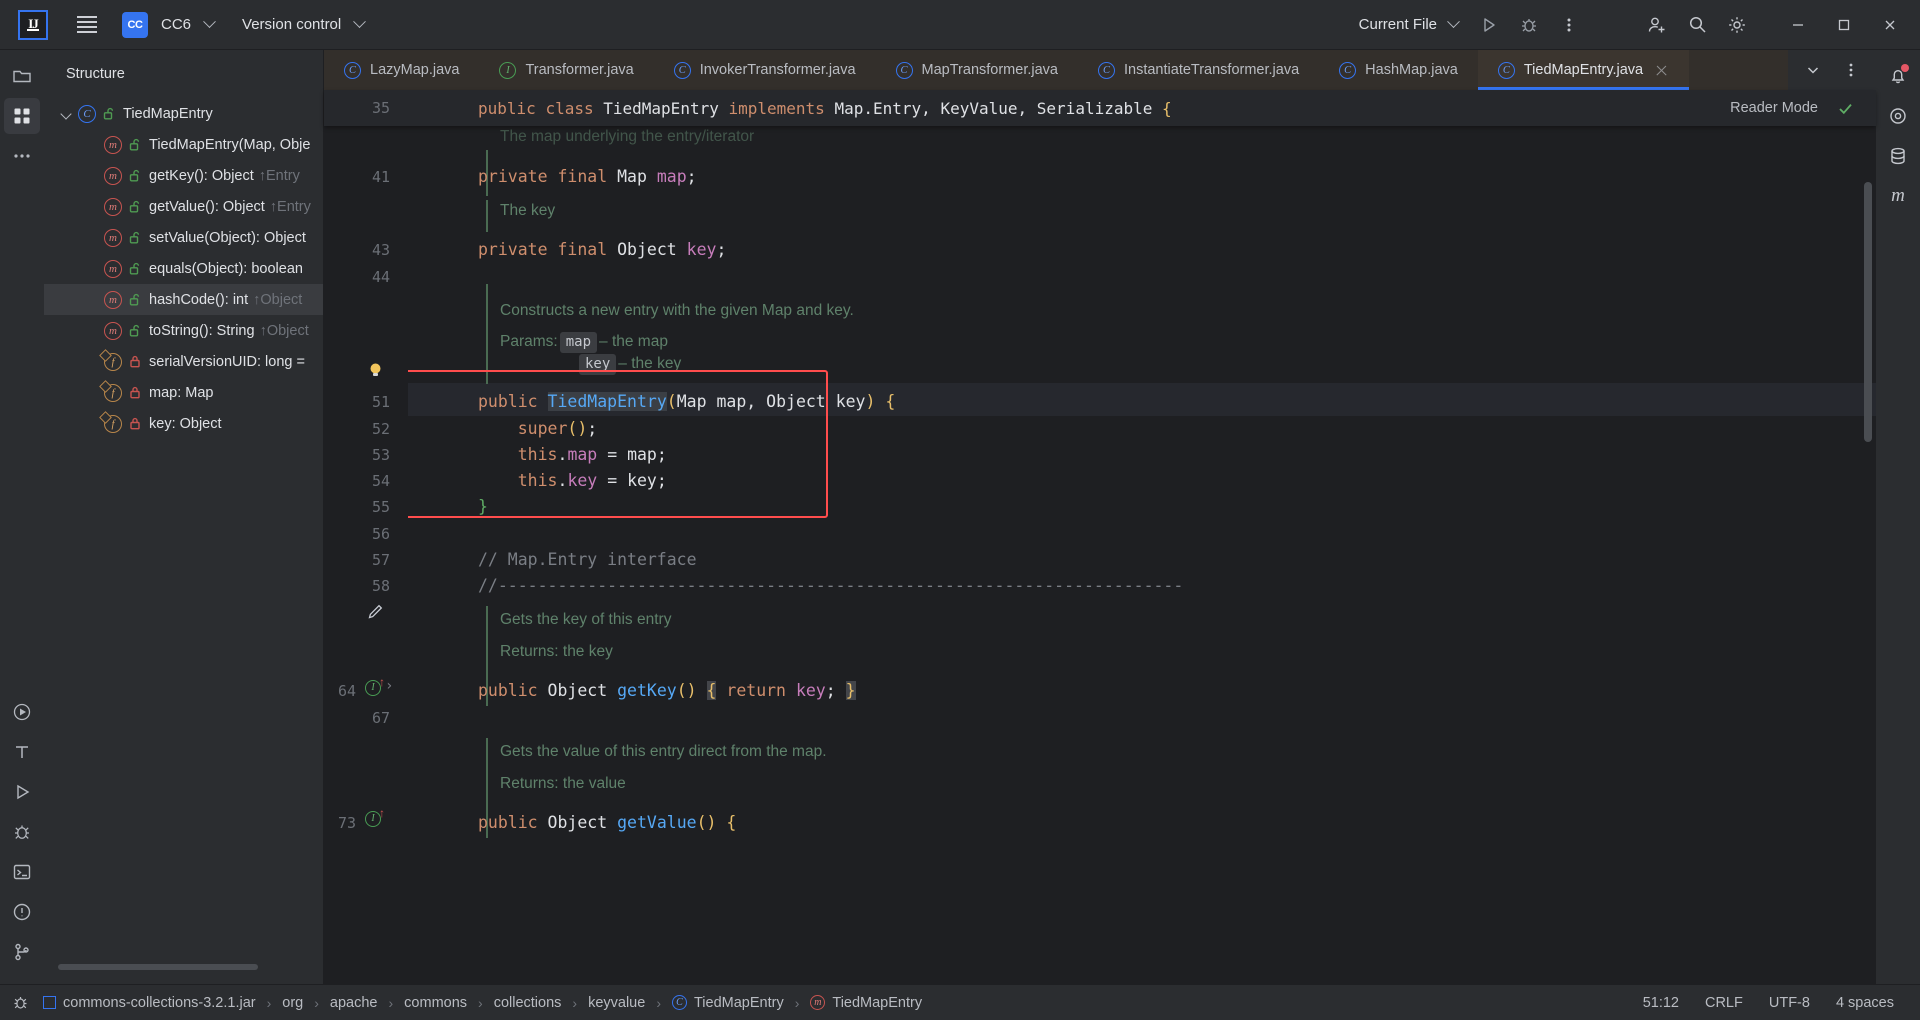 Image resolution: width=1920 pixels, height=1020 pixels. What do you see at coordinates (22, 872) in the screenshot?
I see `terminal-icon` at bounding box center [22, 872].